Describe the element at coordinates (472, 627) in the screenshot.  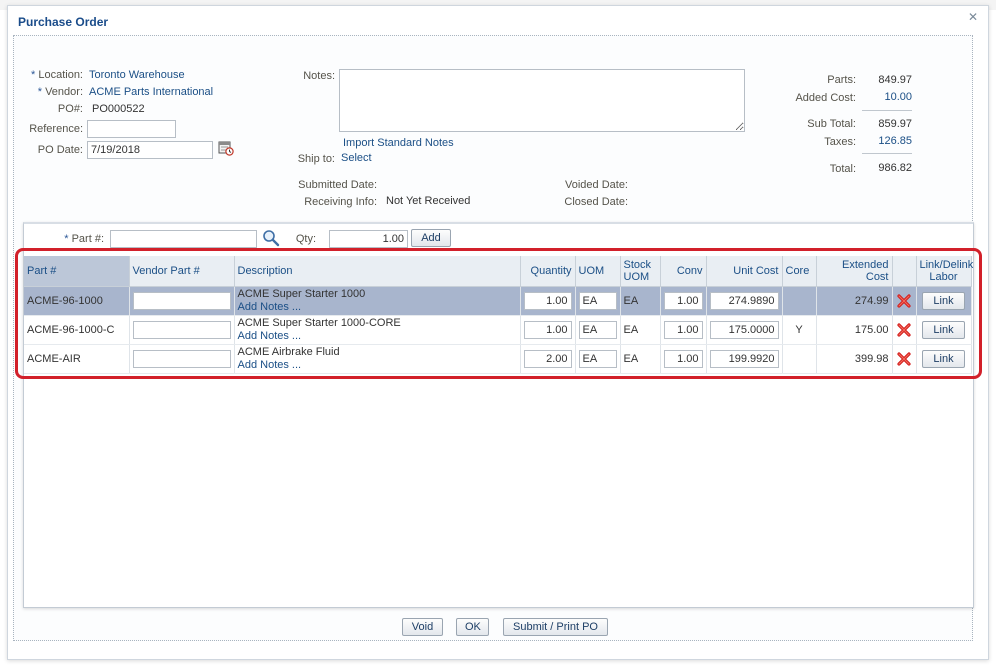
I see `ok-button: OK` at that location.